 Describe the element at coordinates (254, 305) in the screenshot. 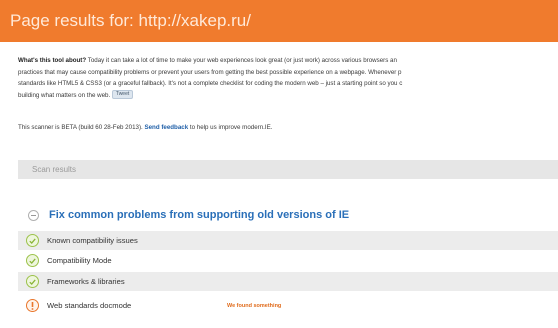

I see `result-status: We found something` at that location.